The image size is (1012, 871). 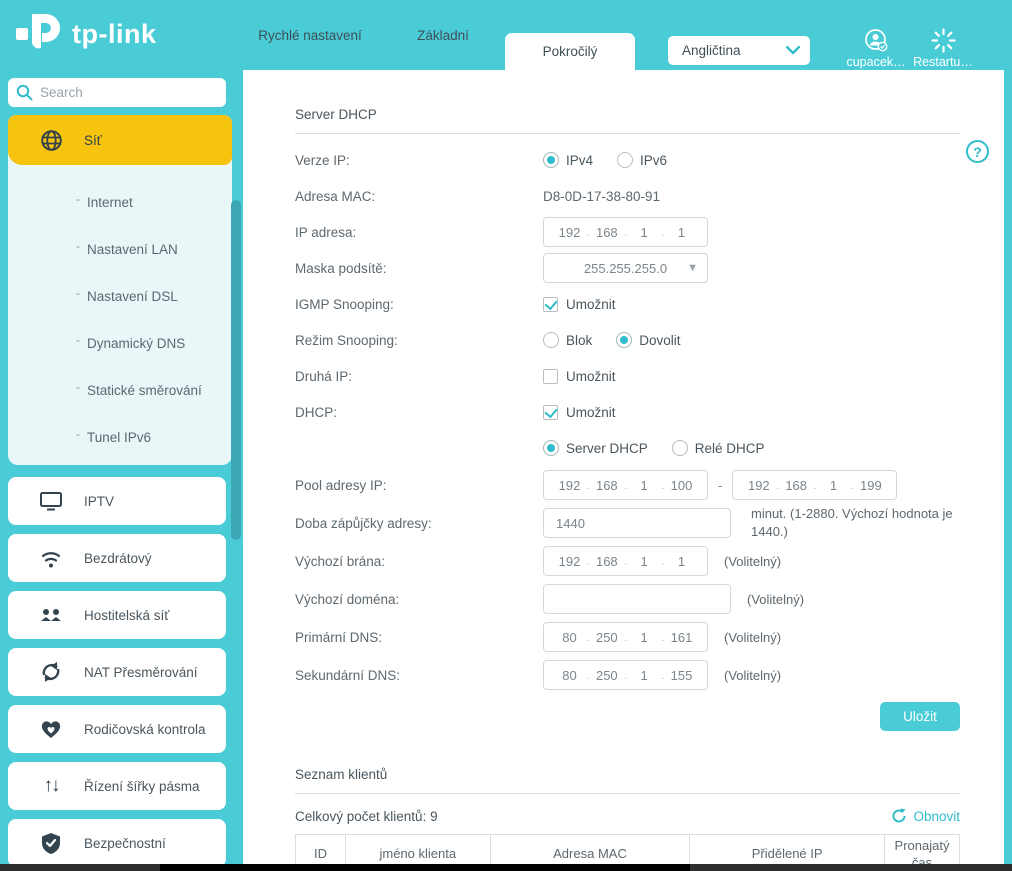 What do you see at coordinates (682, 675) in the screenshot?
I see `octet: 155` at bounding box center [682, 675].